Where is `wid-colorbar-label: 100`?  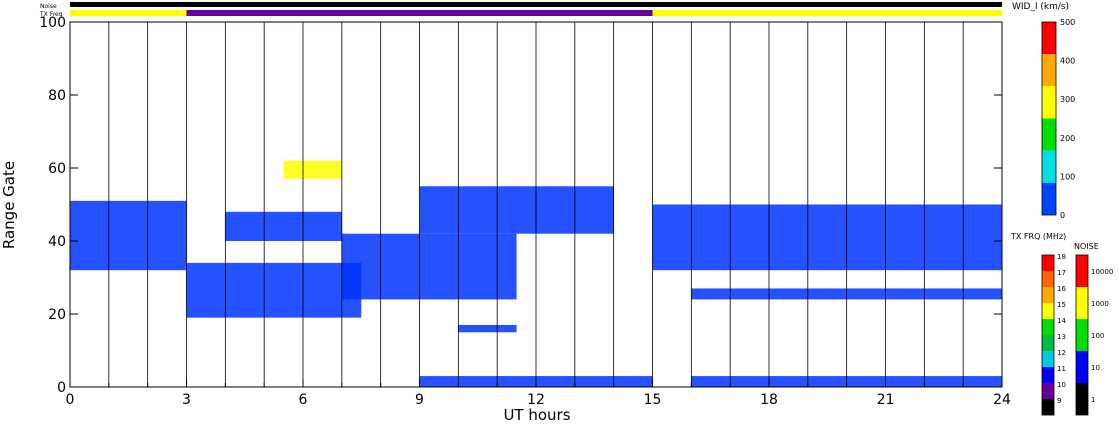
wid-colorbar-label: 100 is located at coordinates (1067, 176).